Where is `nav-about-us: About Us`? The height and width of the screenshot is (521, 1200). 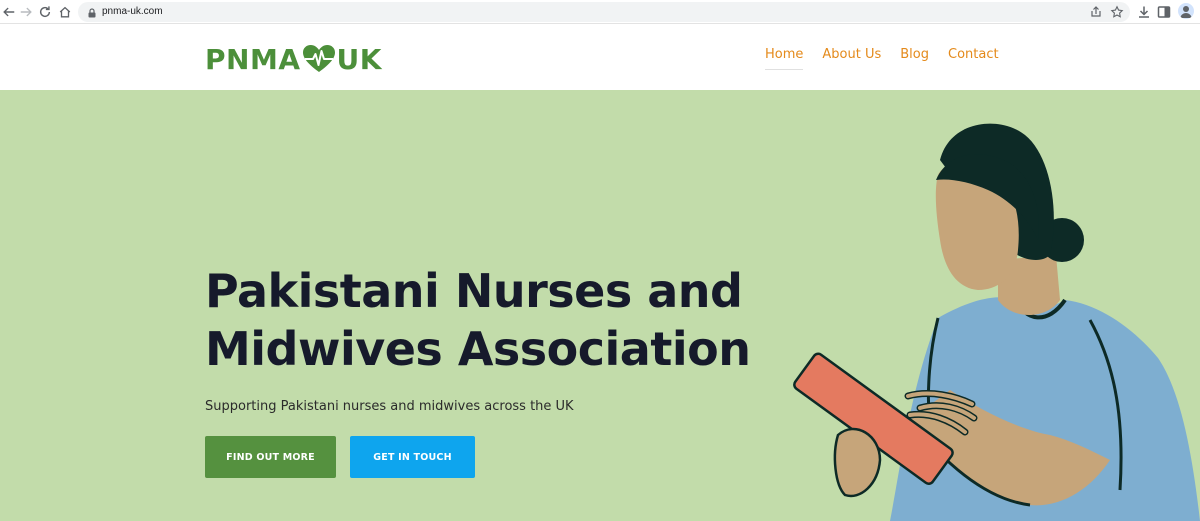 nav-about-us: About Us is located at coordinates (851, 58).